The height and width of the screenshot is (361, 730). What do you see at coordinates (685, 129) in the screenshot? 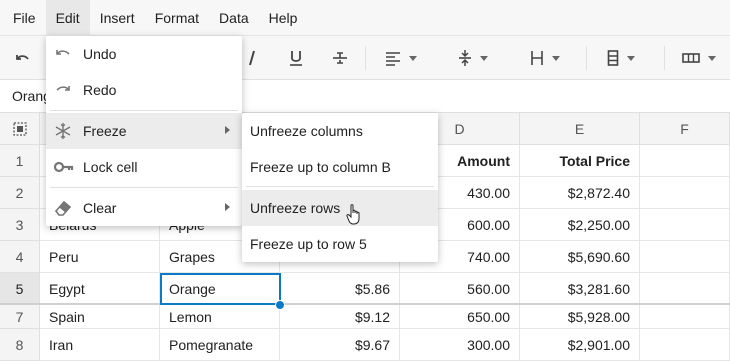
I see `column-header-f: F` at bounding box center [685, 129].